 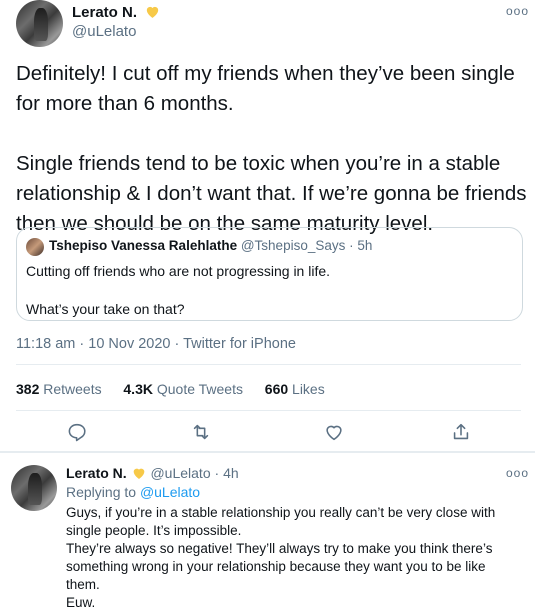 What do you see at coordinates (77, 432) in the screenshot?
I see `reply-icon` at bounding box center [77, 432].